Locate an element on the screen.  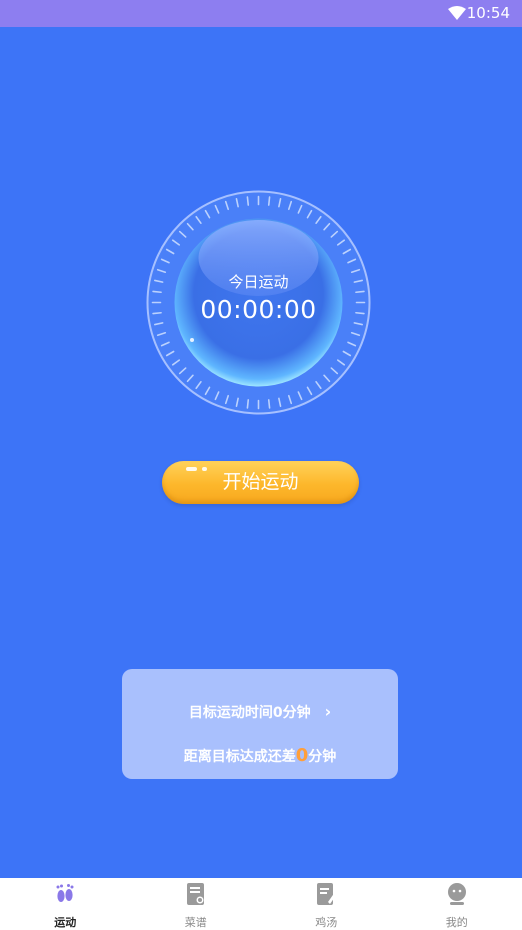
goal-target-row: 目标运动时间0分钟 › is located at coordinates (260, 712).